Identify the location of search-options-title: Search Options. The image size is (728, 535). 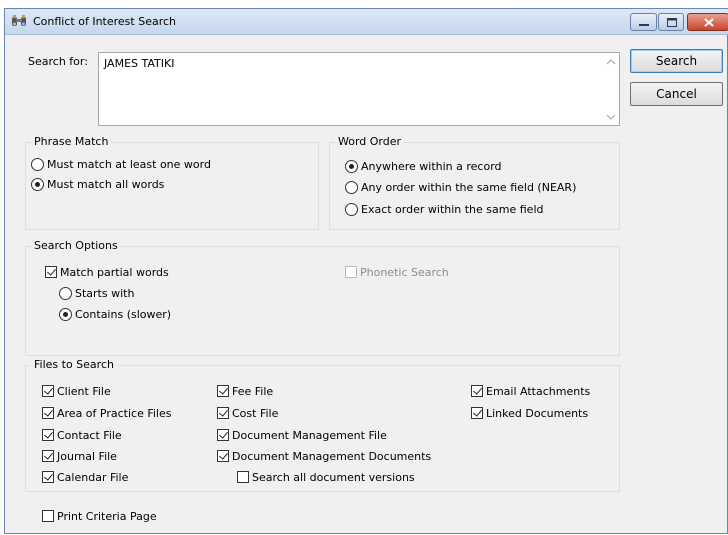
(76, 245).